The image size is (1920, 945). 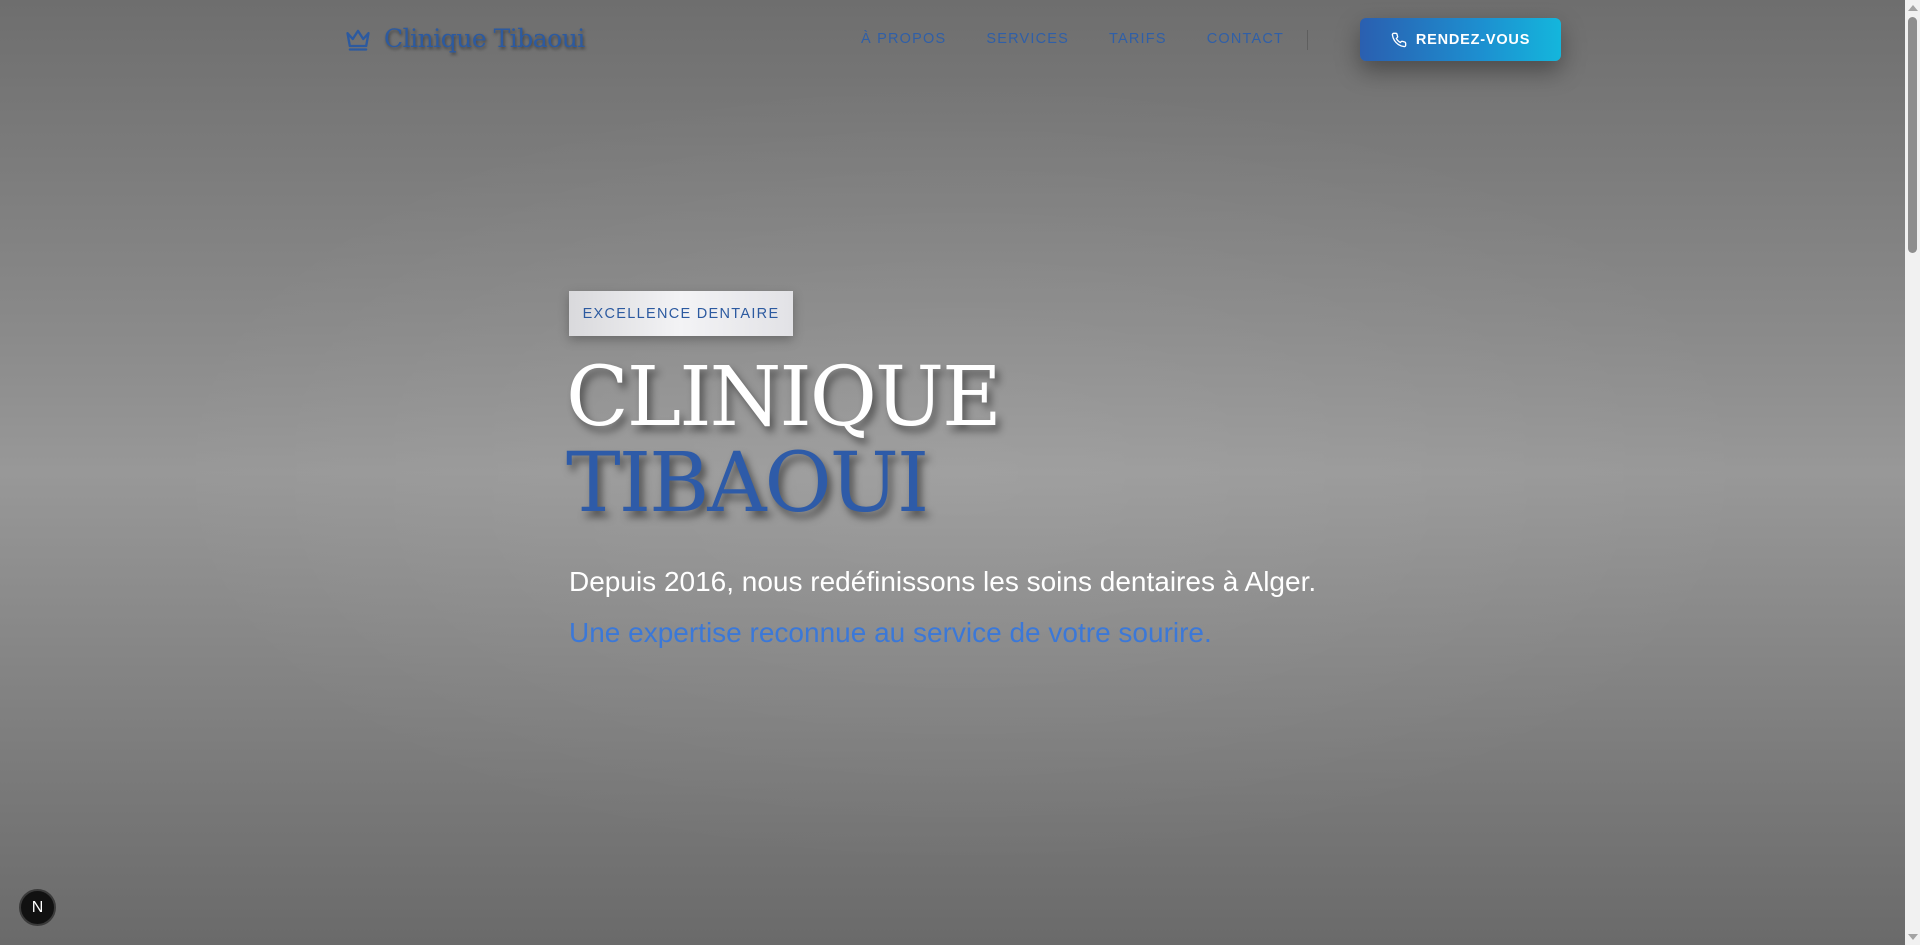 I want to click on phone-icon, so click(x=1399, y=39).